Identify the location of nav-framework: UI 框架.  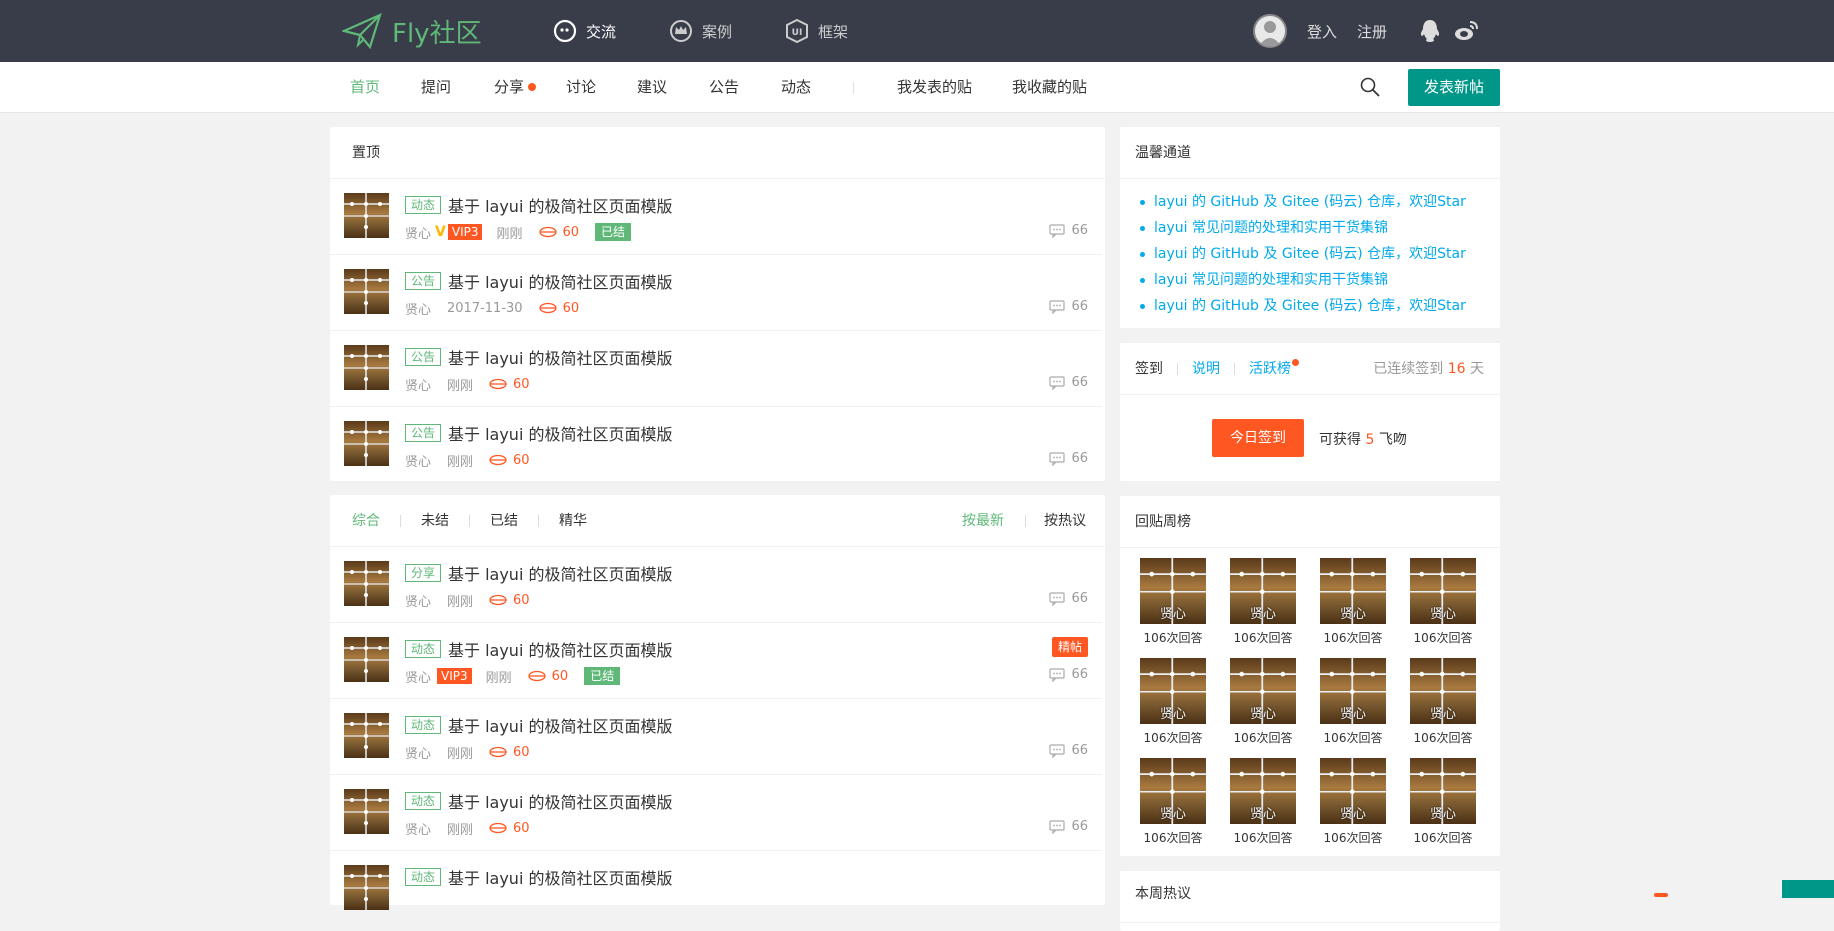
(816, 31).